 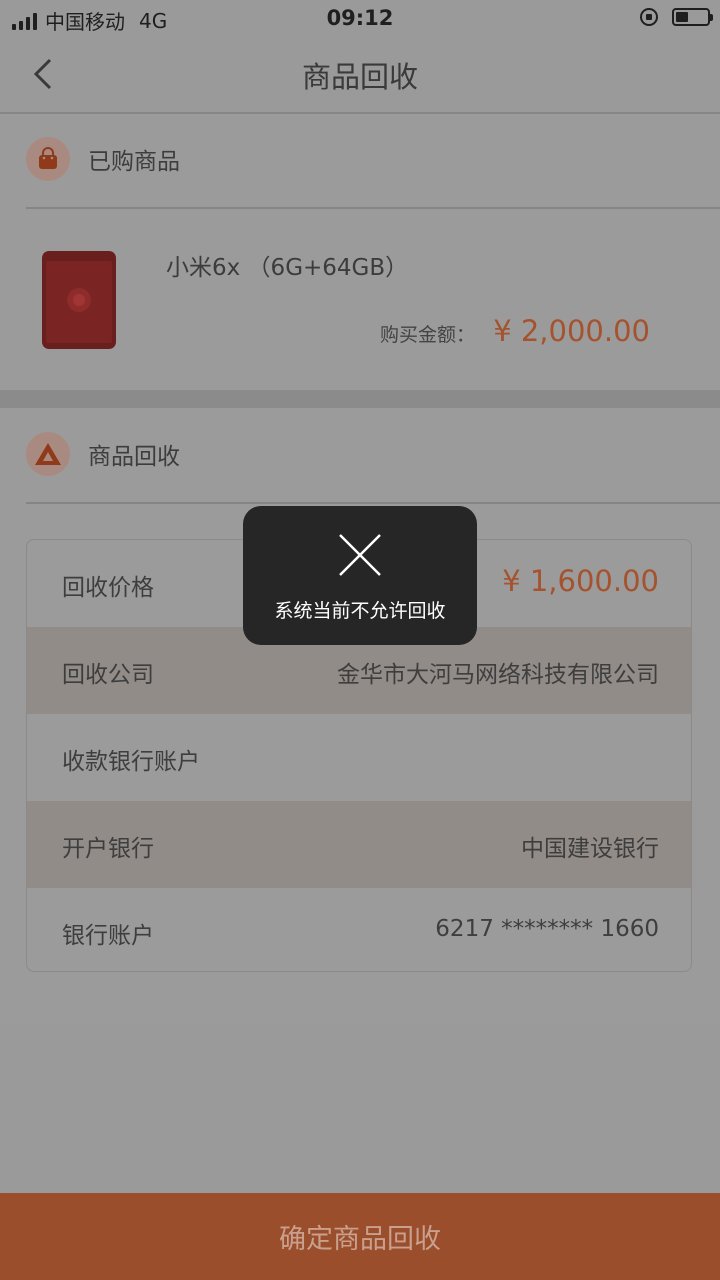 I want to click on recycle-price-value: ¥ 1,600.00, so click(x=580, y=581).